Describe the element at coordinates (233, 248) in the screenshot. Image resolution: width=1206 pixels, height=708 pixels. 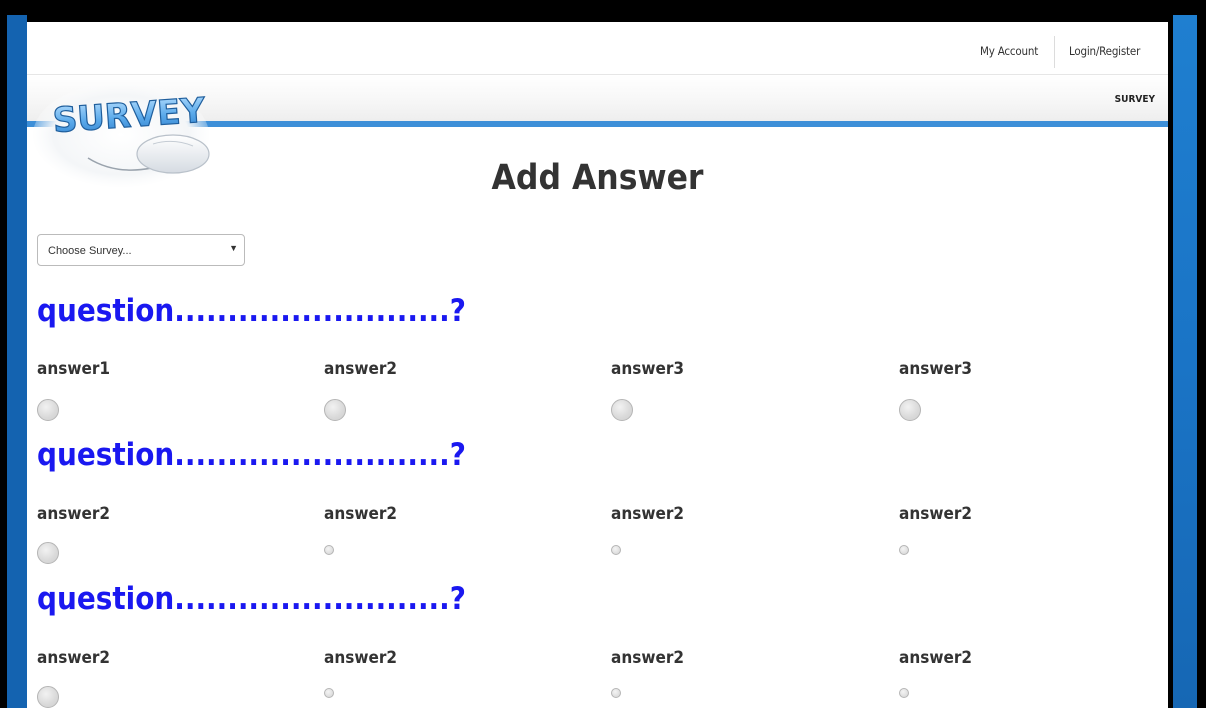
I see `dropdown-arrow-icon: ▼` at that location.